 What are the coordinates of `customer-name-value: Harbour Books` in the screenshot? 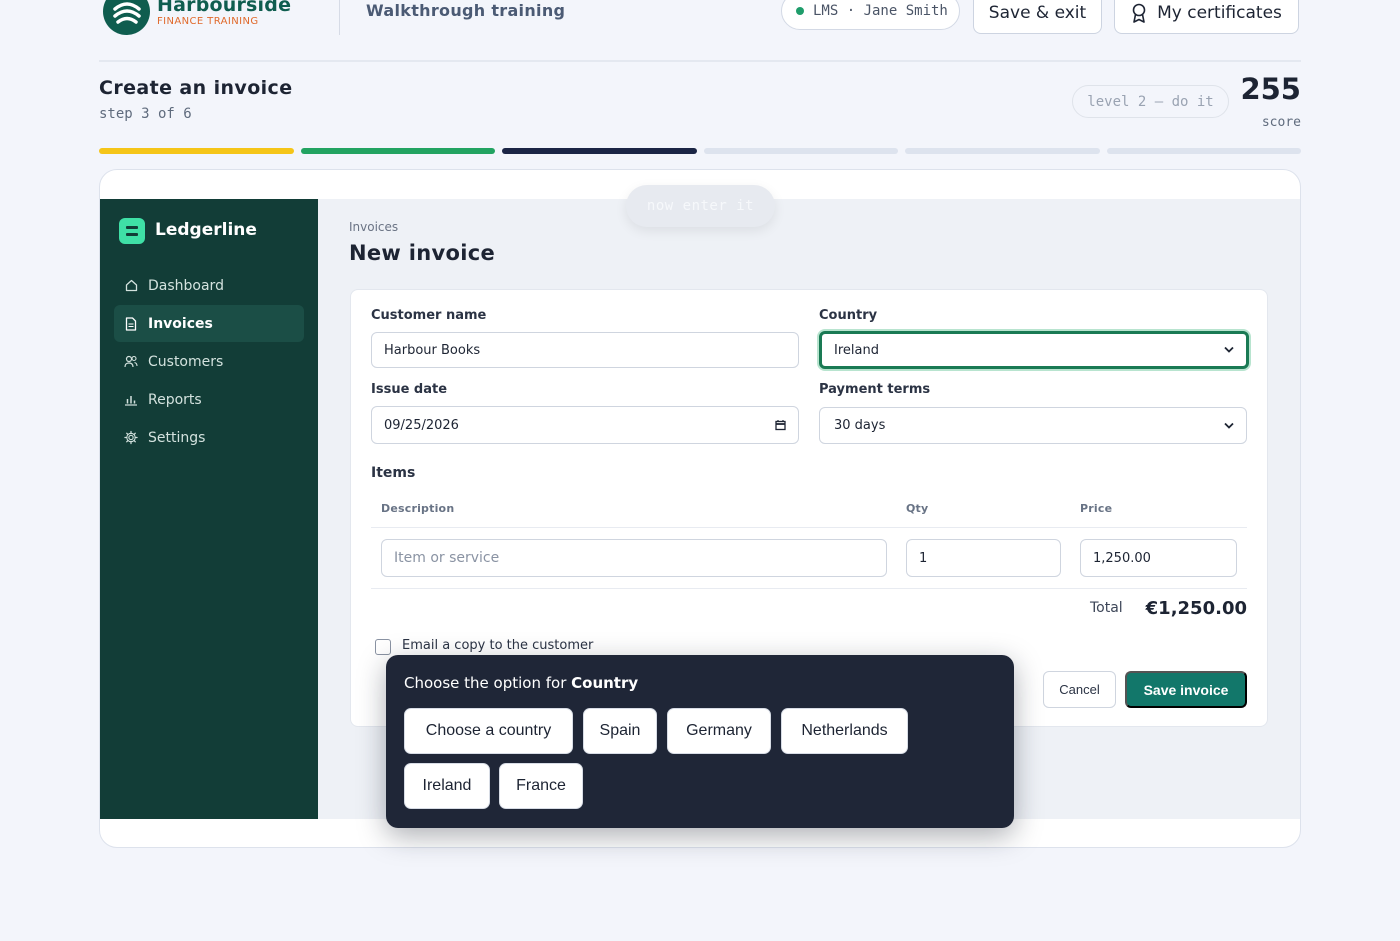 It's located at (432, 350).